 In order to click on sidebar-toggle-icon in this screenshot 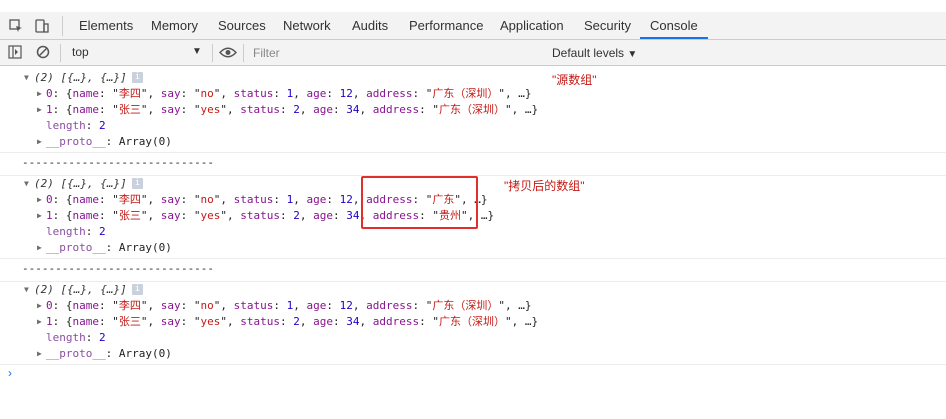, I will do `click(15, 52)`.